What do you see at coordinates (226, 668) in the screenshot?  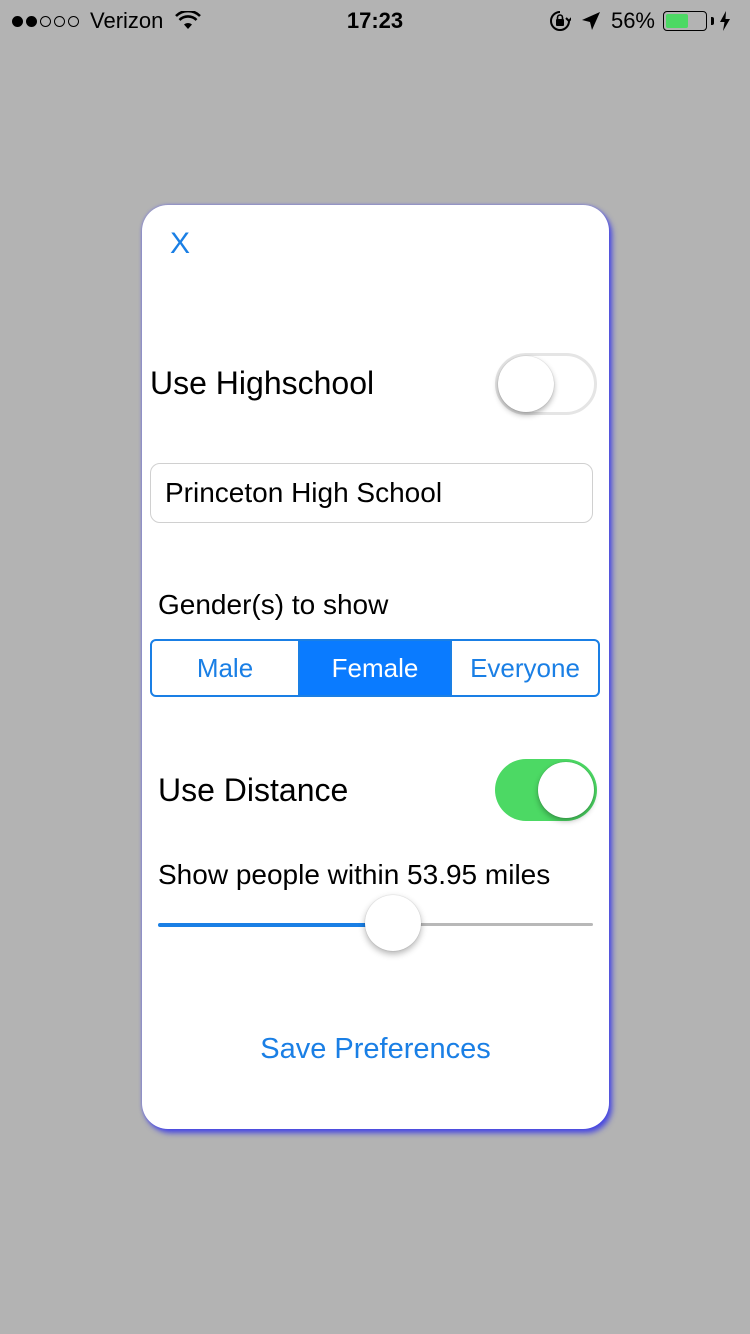 I see `gender-option-male: Male` at bounding box center [226, 668].